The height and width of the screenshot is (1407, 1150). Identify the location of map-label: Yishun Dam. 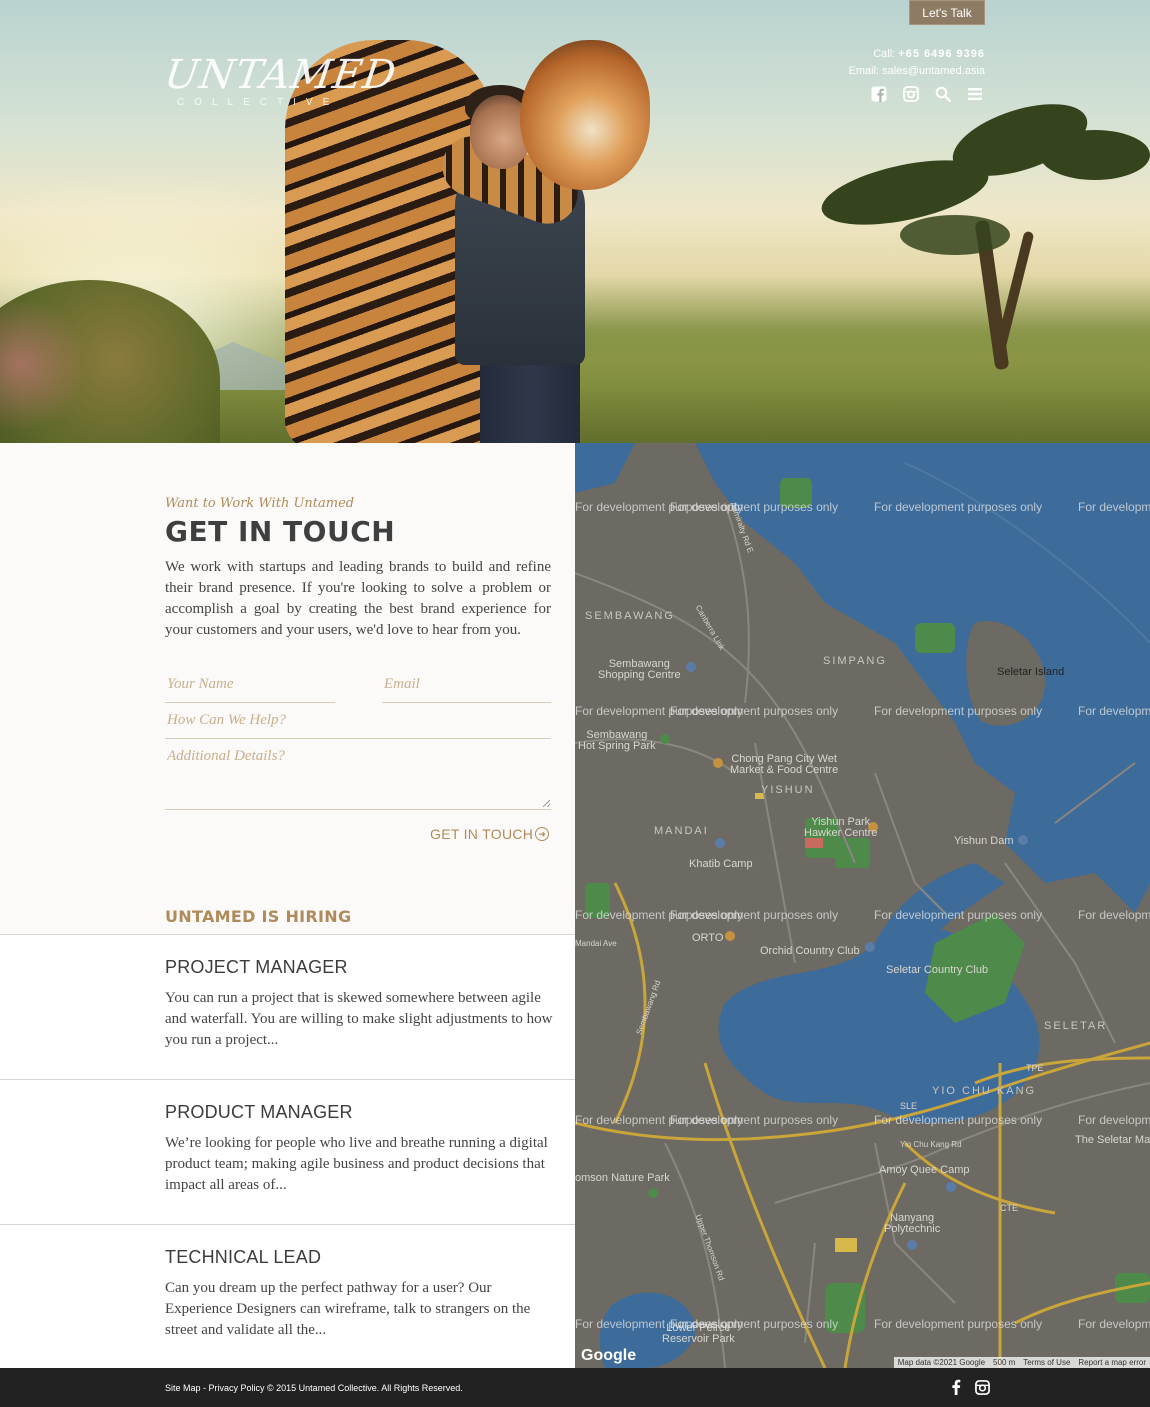
(984, 841).